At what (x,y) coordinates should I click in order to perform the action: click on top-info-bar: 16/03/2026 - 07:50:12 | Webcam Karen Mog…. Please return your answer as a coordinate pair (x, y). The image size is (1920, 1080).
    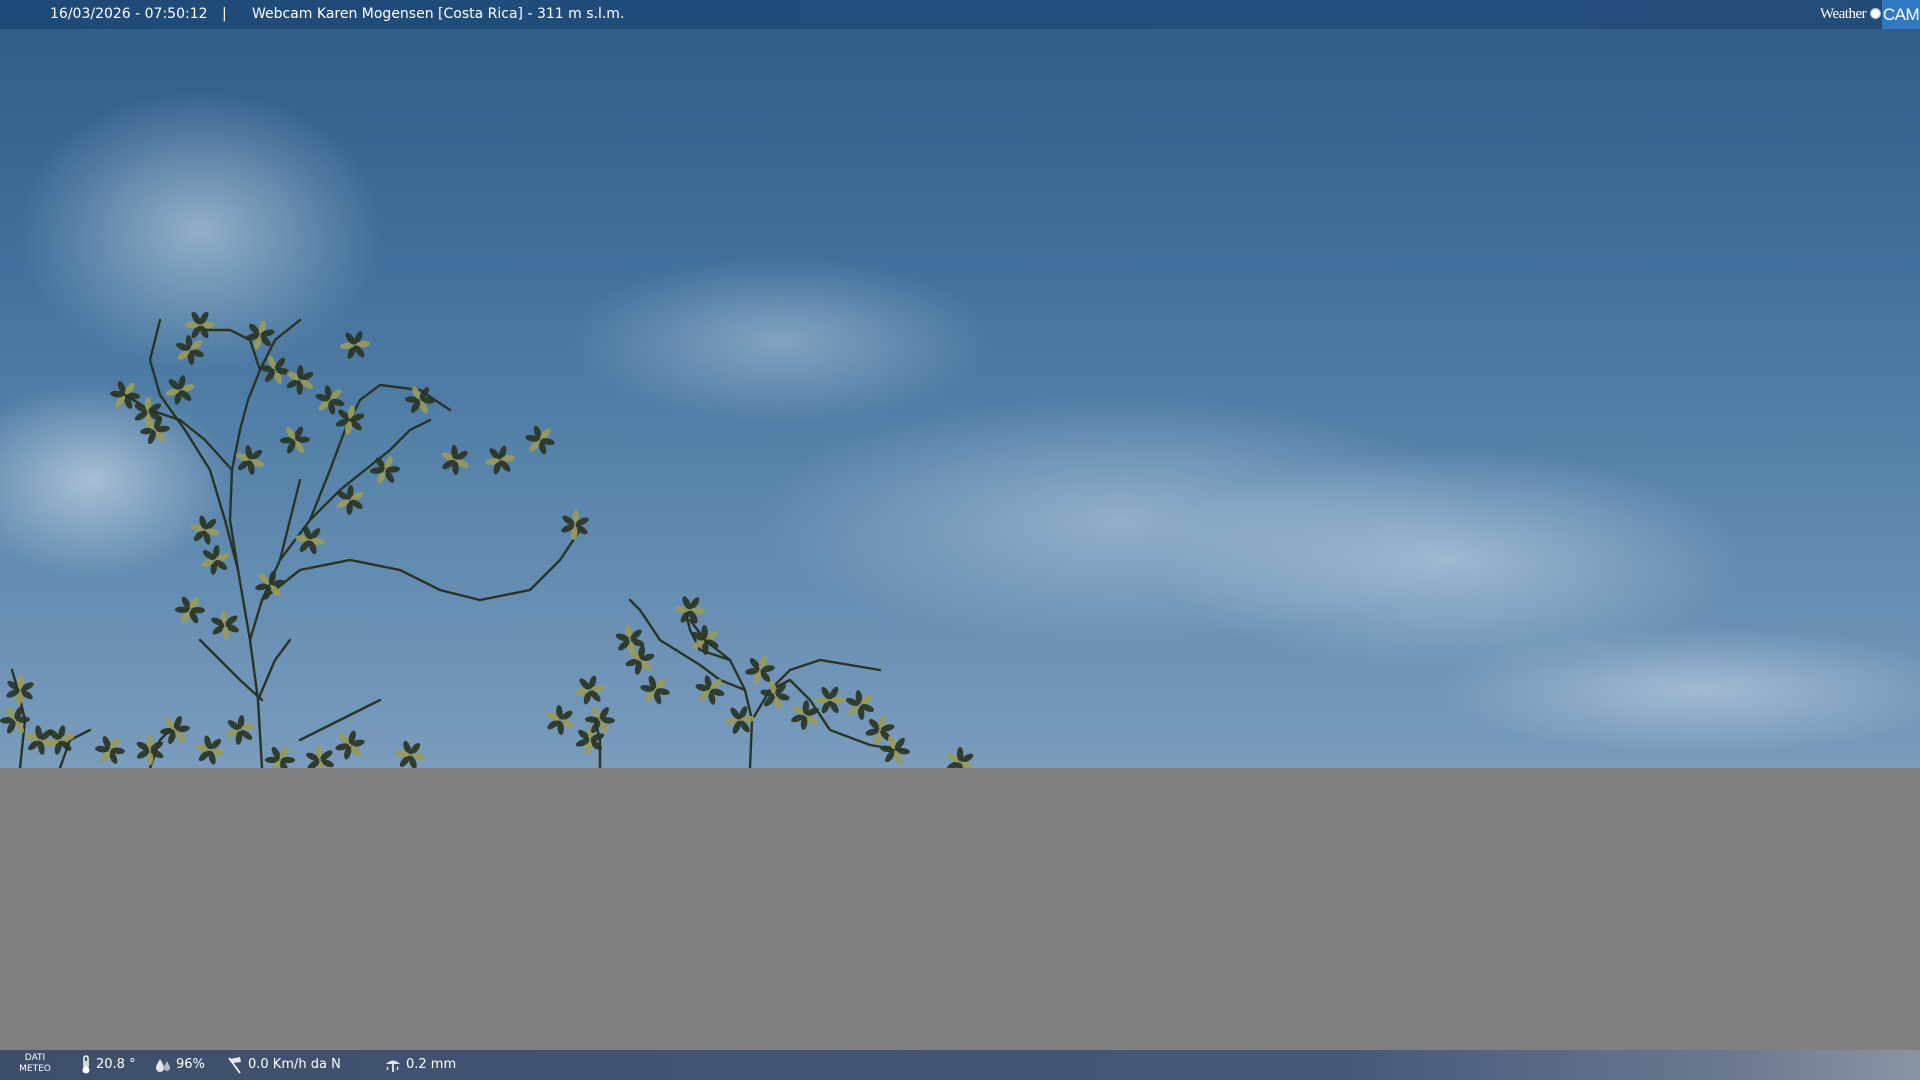
    Looking at the image, I should click on (960, 14).